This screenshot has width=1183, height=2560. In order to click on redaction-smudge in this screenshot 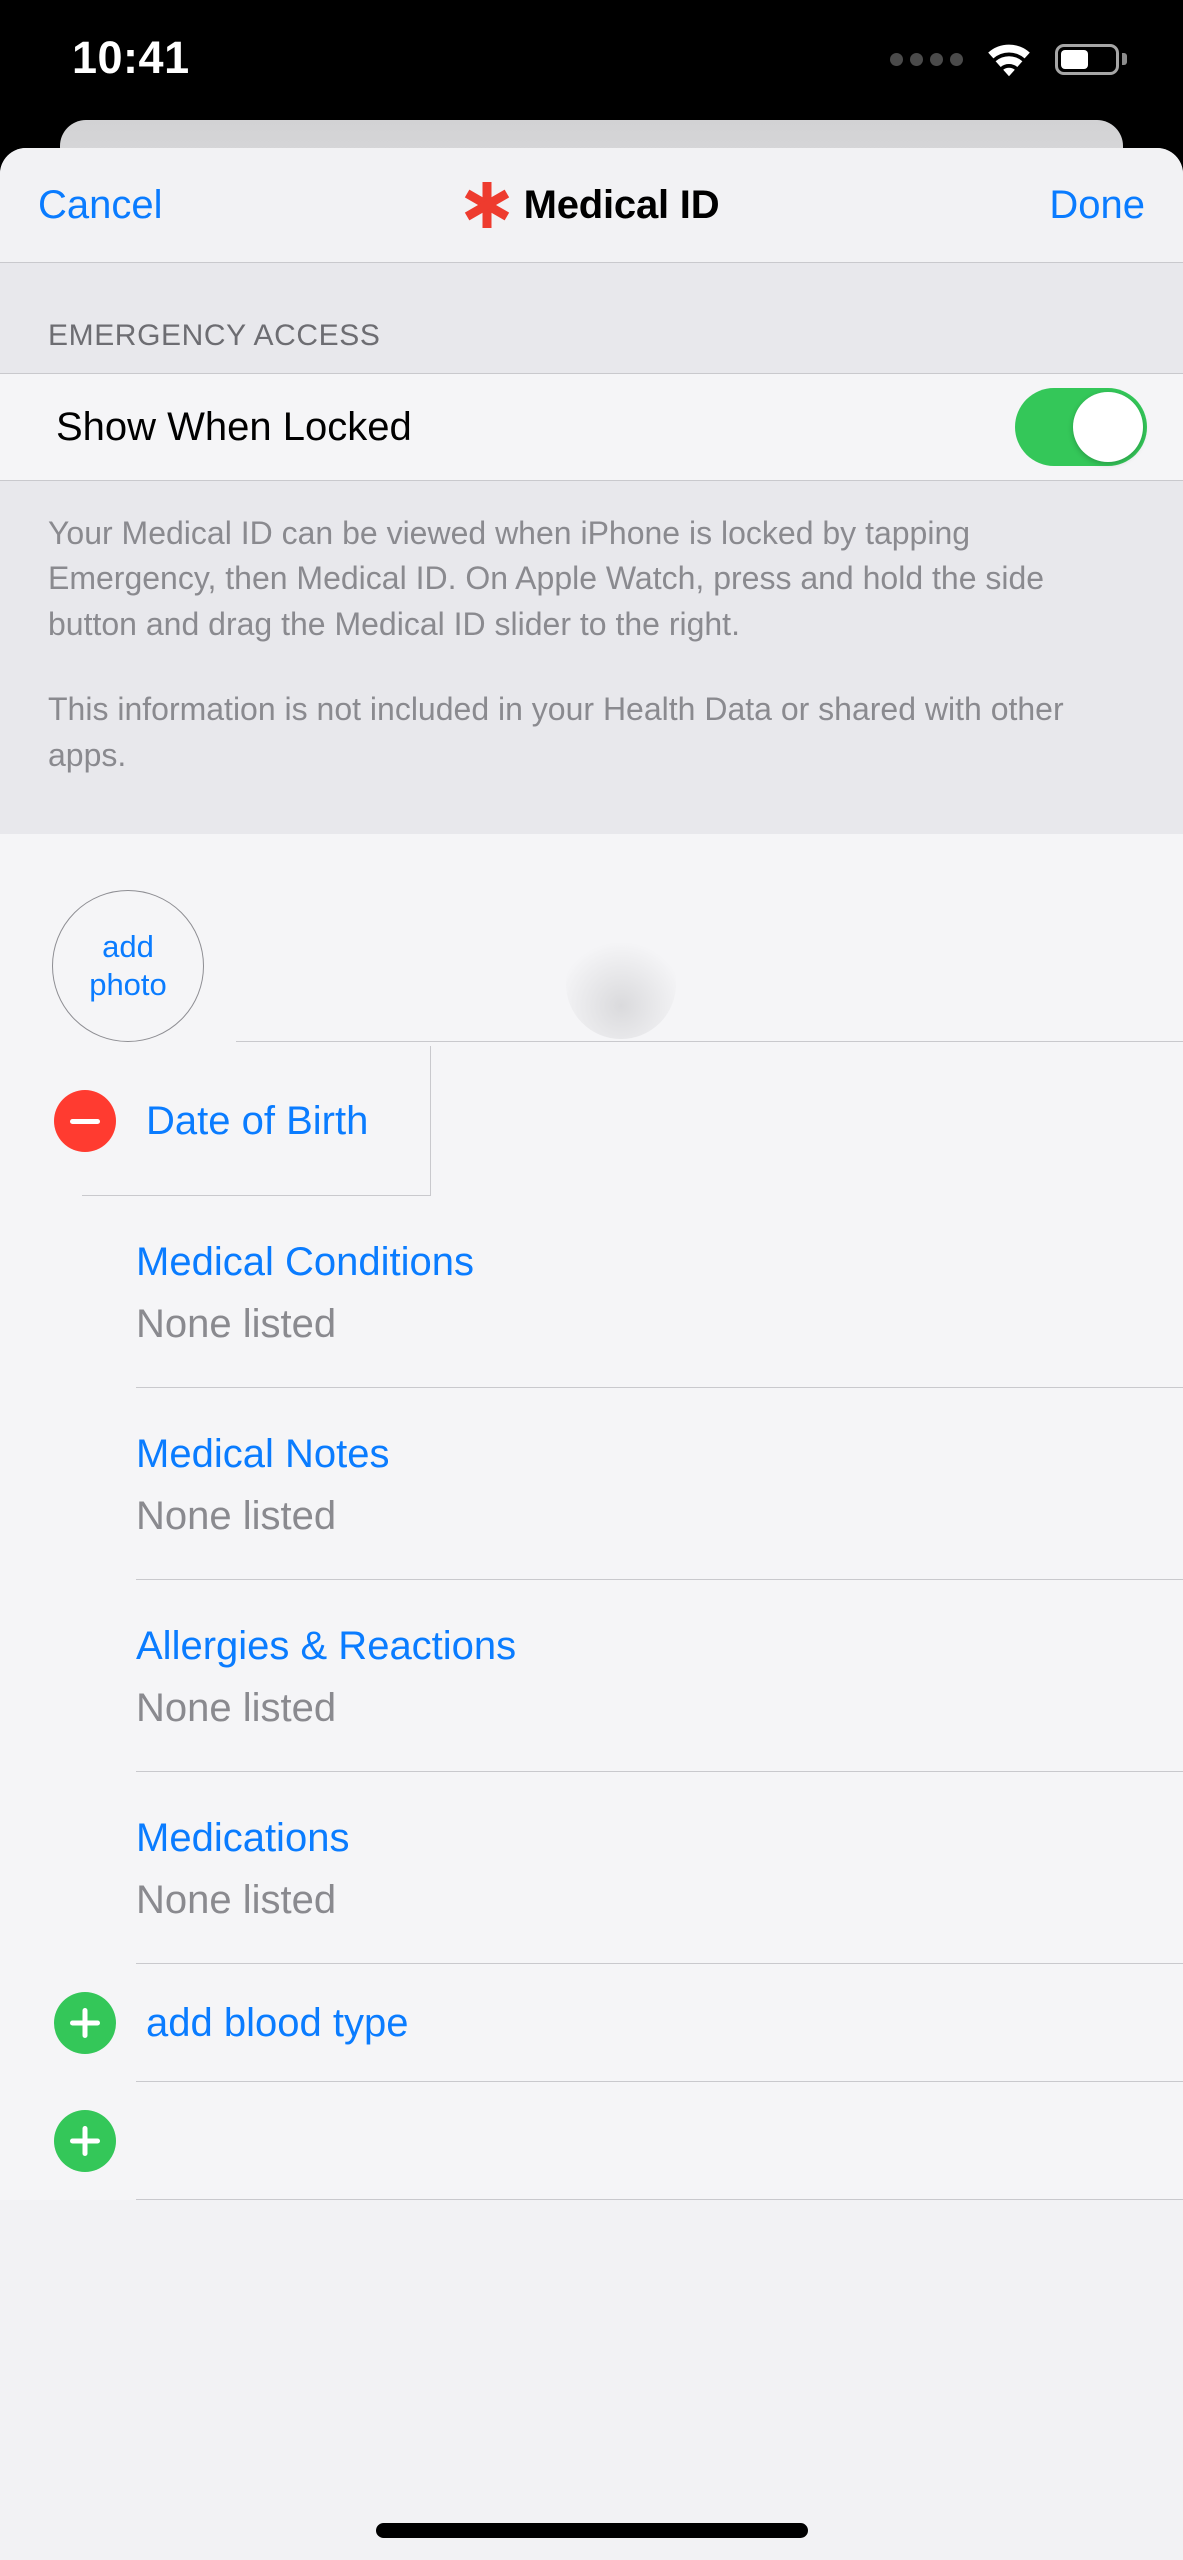, I will do `click(621, 984)`.